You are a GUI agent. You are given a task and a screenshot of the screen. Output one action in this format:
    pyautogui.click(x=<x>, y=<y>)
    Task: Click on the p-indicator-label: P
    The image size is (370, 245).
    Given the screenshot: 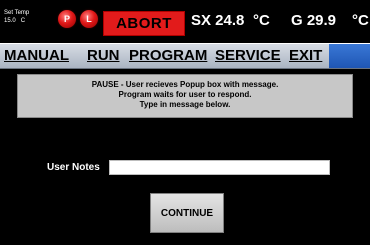 What is the action you would take?
    pyautogui.click(x=66, y=19)
    